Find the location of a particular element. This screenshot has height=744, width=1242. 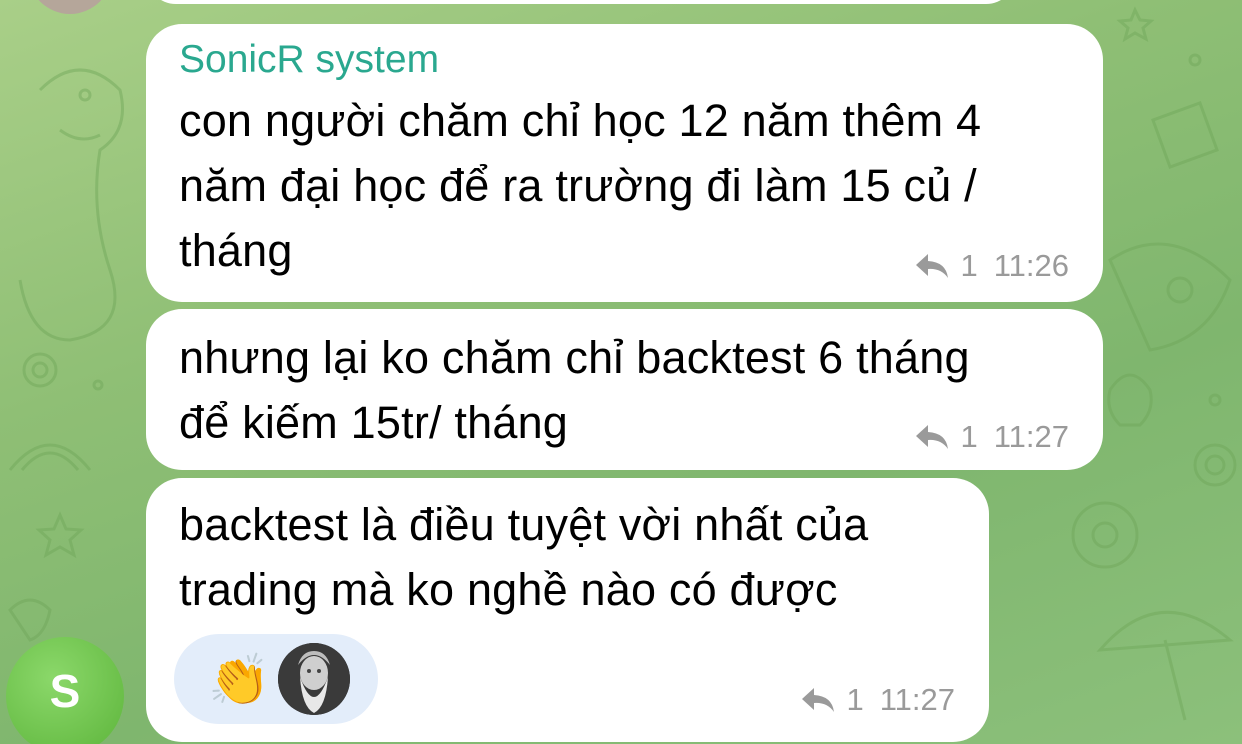

previous-sender-avatar is located at coordinates (70, 7).